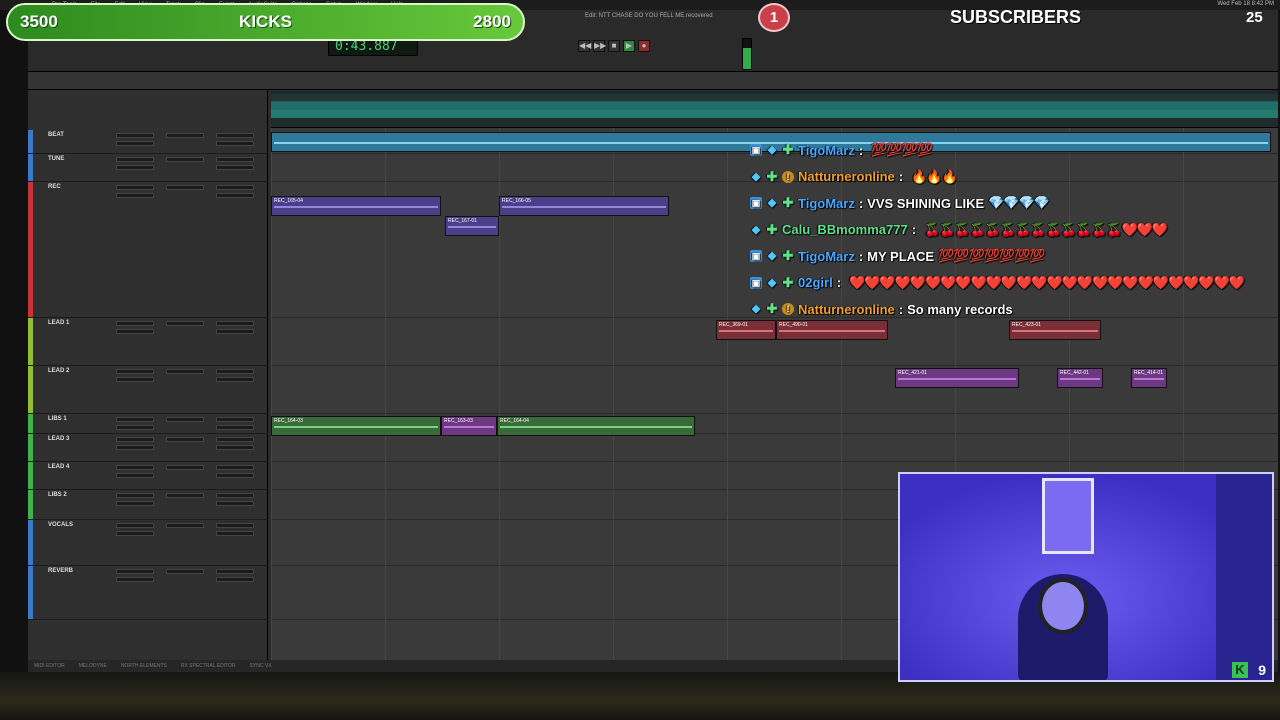 This screenshot has height=720, width=1280. What do you see at coordinates (472, 226) in the screenshot?
I see `audio-clip: REC_167-01` at bounding box center [472, 226].